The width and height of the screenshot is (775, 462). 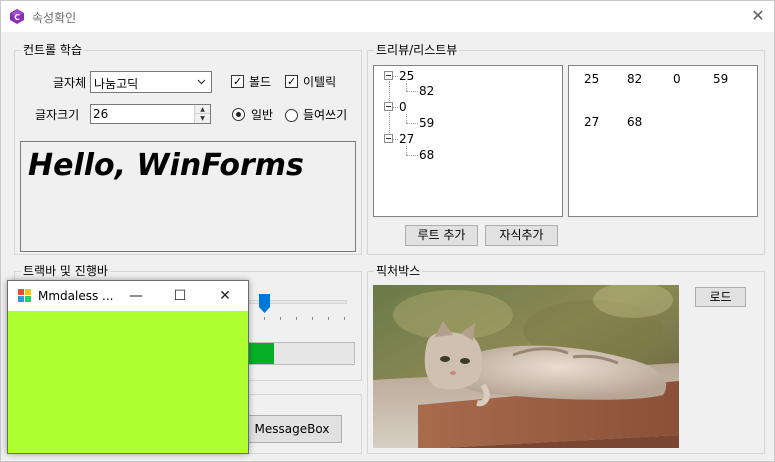 I want to click on window-title: 속성확인, so click(x=54, y=18).